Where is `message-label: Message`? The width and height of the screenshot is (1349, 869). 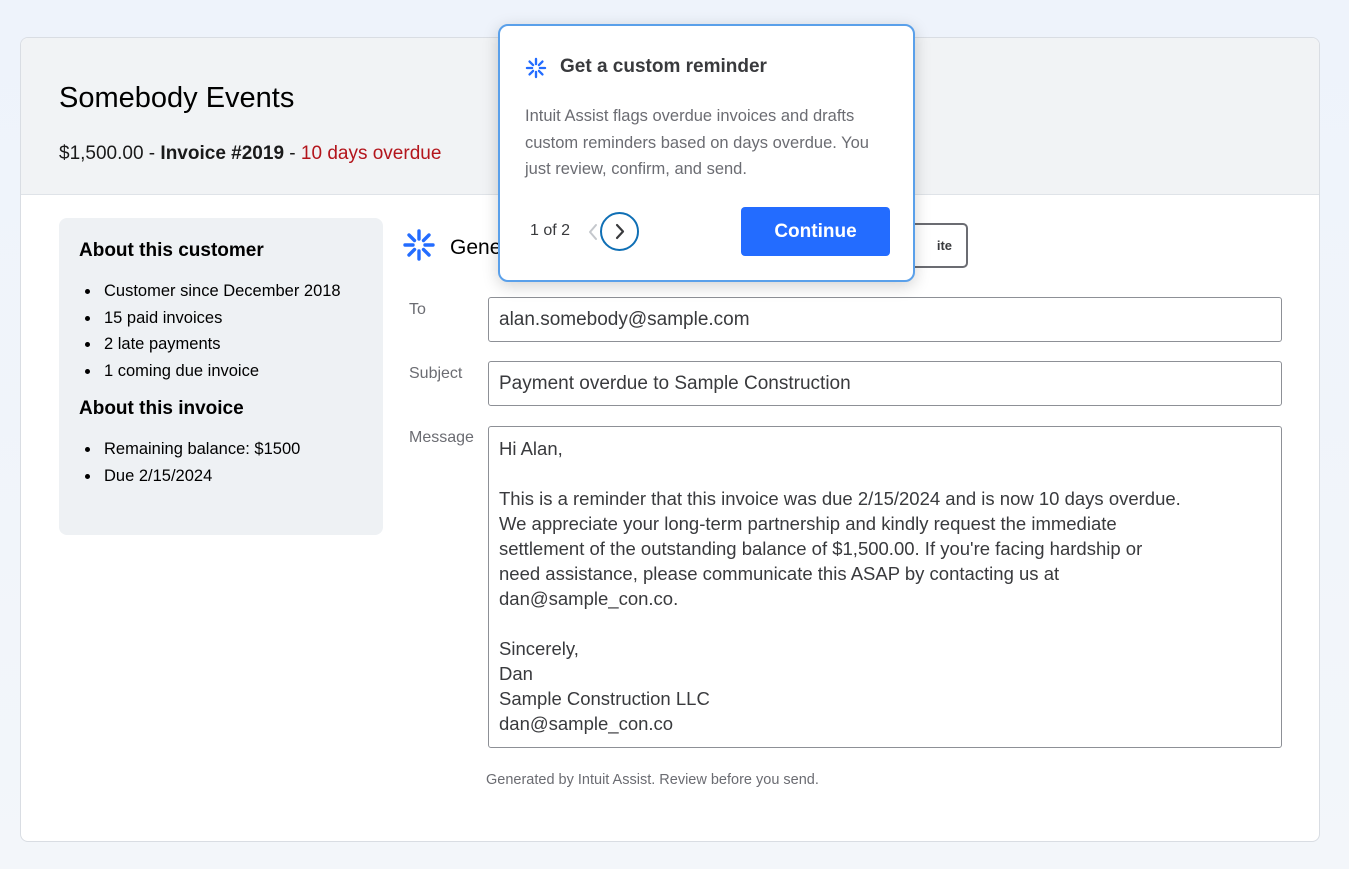
message-label: Message is located at coordinates (441, 437).